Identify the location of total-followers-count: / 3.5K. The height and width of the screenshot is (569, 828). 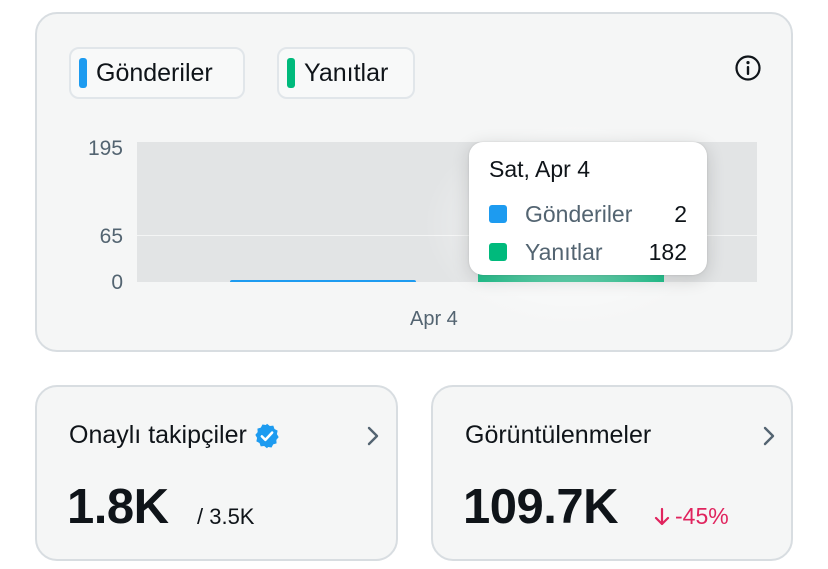
(226, 516).